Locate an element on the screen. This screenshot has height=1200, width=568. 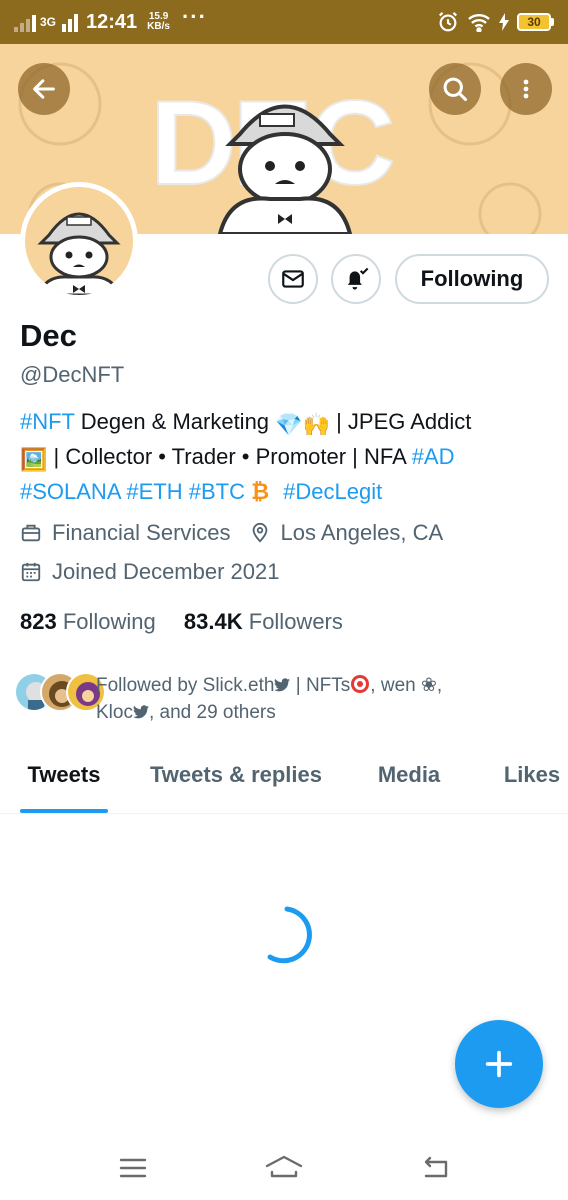
more-vertical-icon is located at coordinates (526, 89).